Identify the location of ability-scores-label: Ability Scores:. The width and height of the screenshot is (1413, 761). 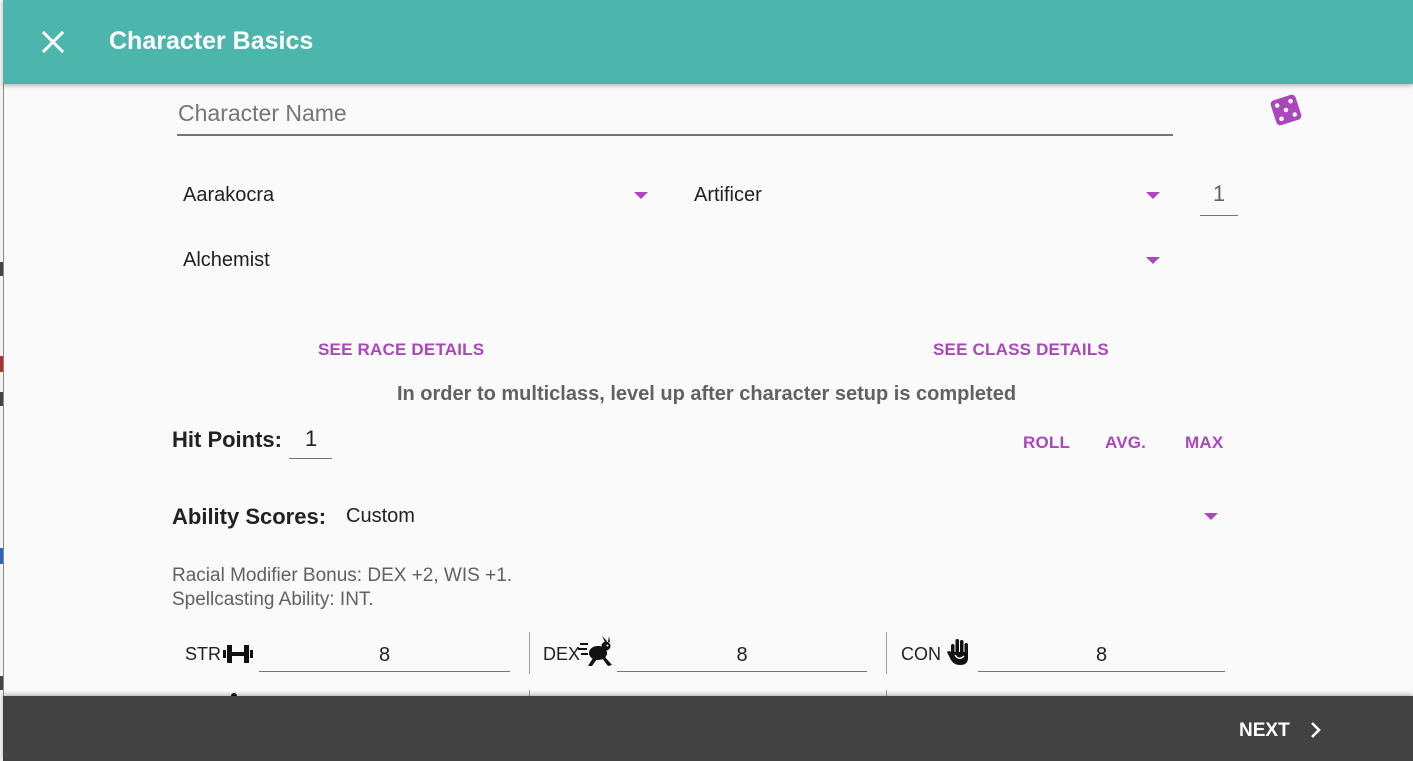
(249, 516).